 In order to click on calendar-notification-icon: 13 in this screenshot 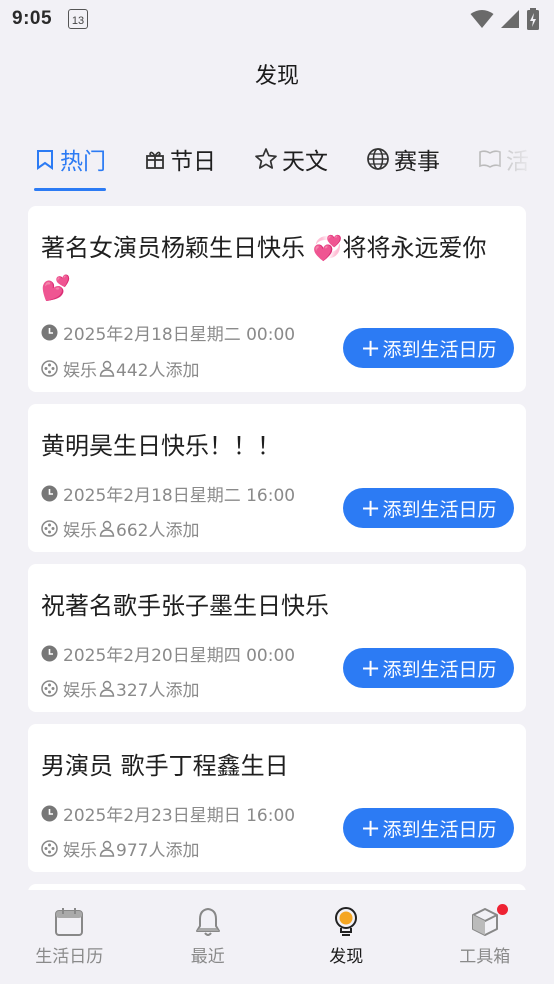, I will do `click(78, 19)`.